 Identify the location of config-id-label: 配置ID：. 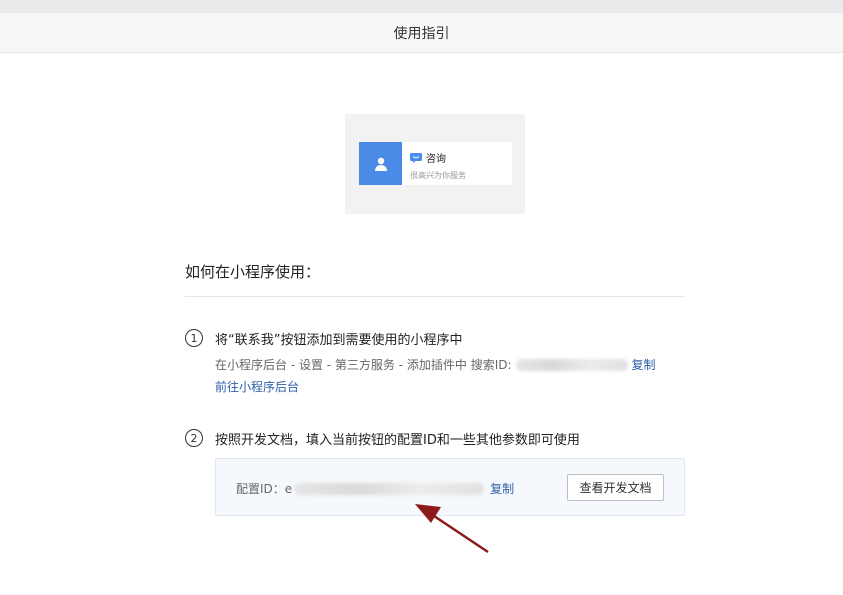
(260, 489).